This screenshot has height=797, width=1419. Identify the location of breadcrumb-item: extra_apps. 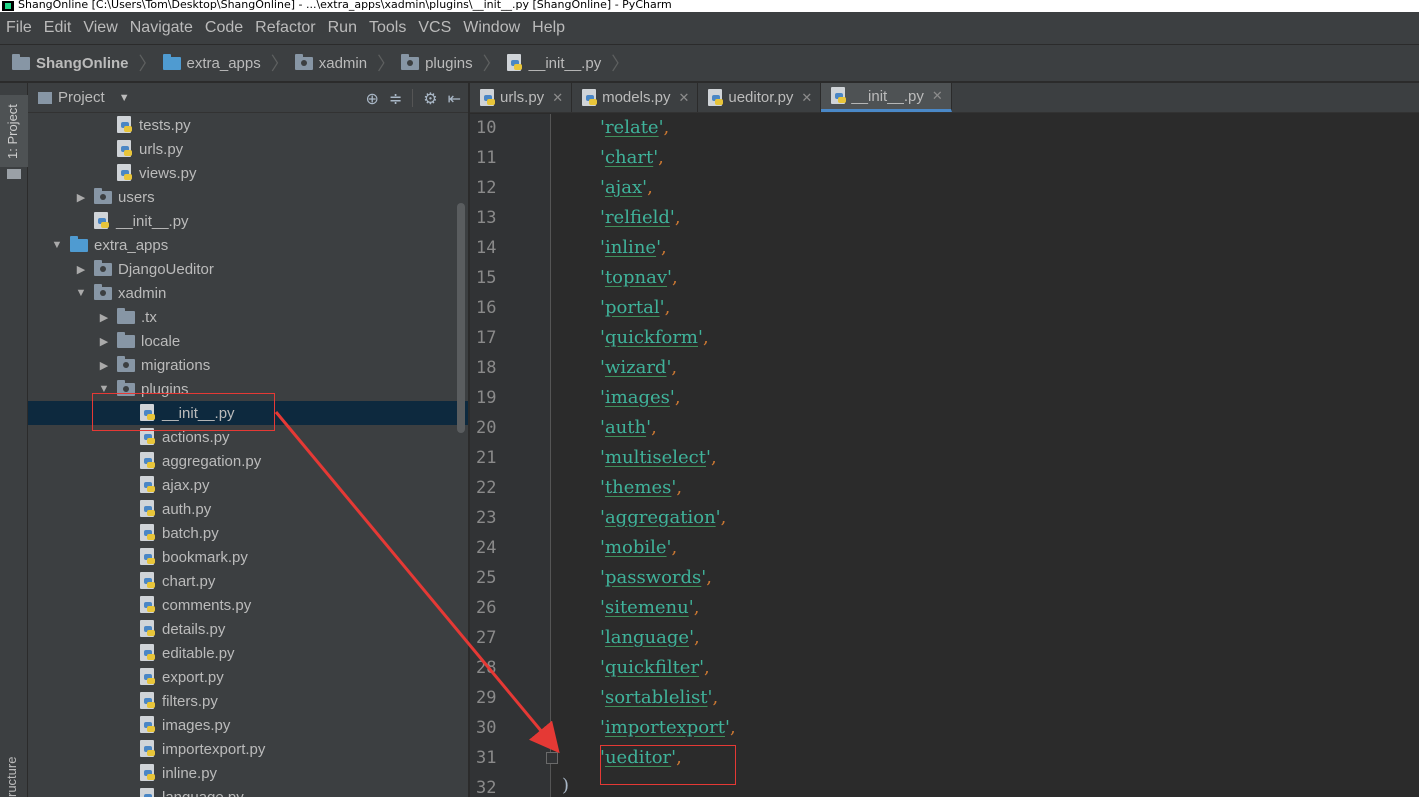
(211, 62).